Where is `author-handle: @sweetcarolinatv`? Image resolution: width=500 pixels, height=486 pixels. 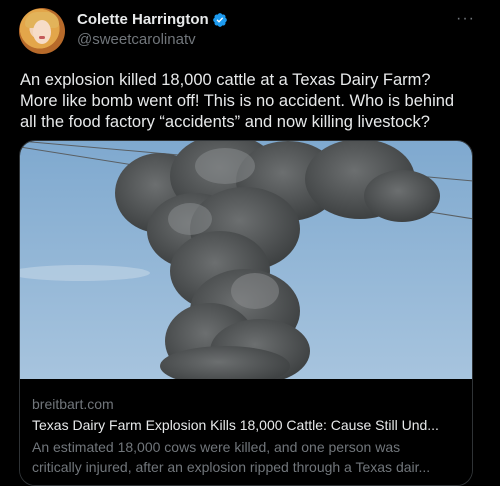
author-handle: @sweetcarolinatv is located at coordinates (136, 39).